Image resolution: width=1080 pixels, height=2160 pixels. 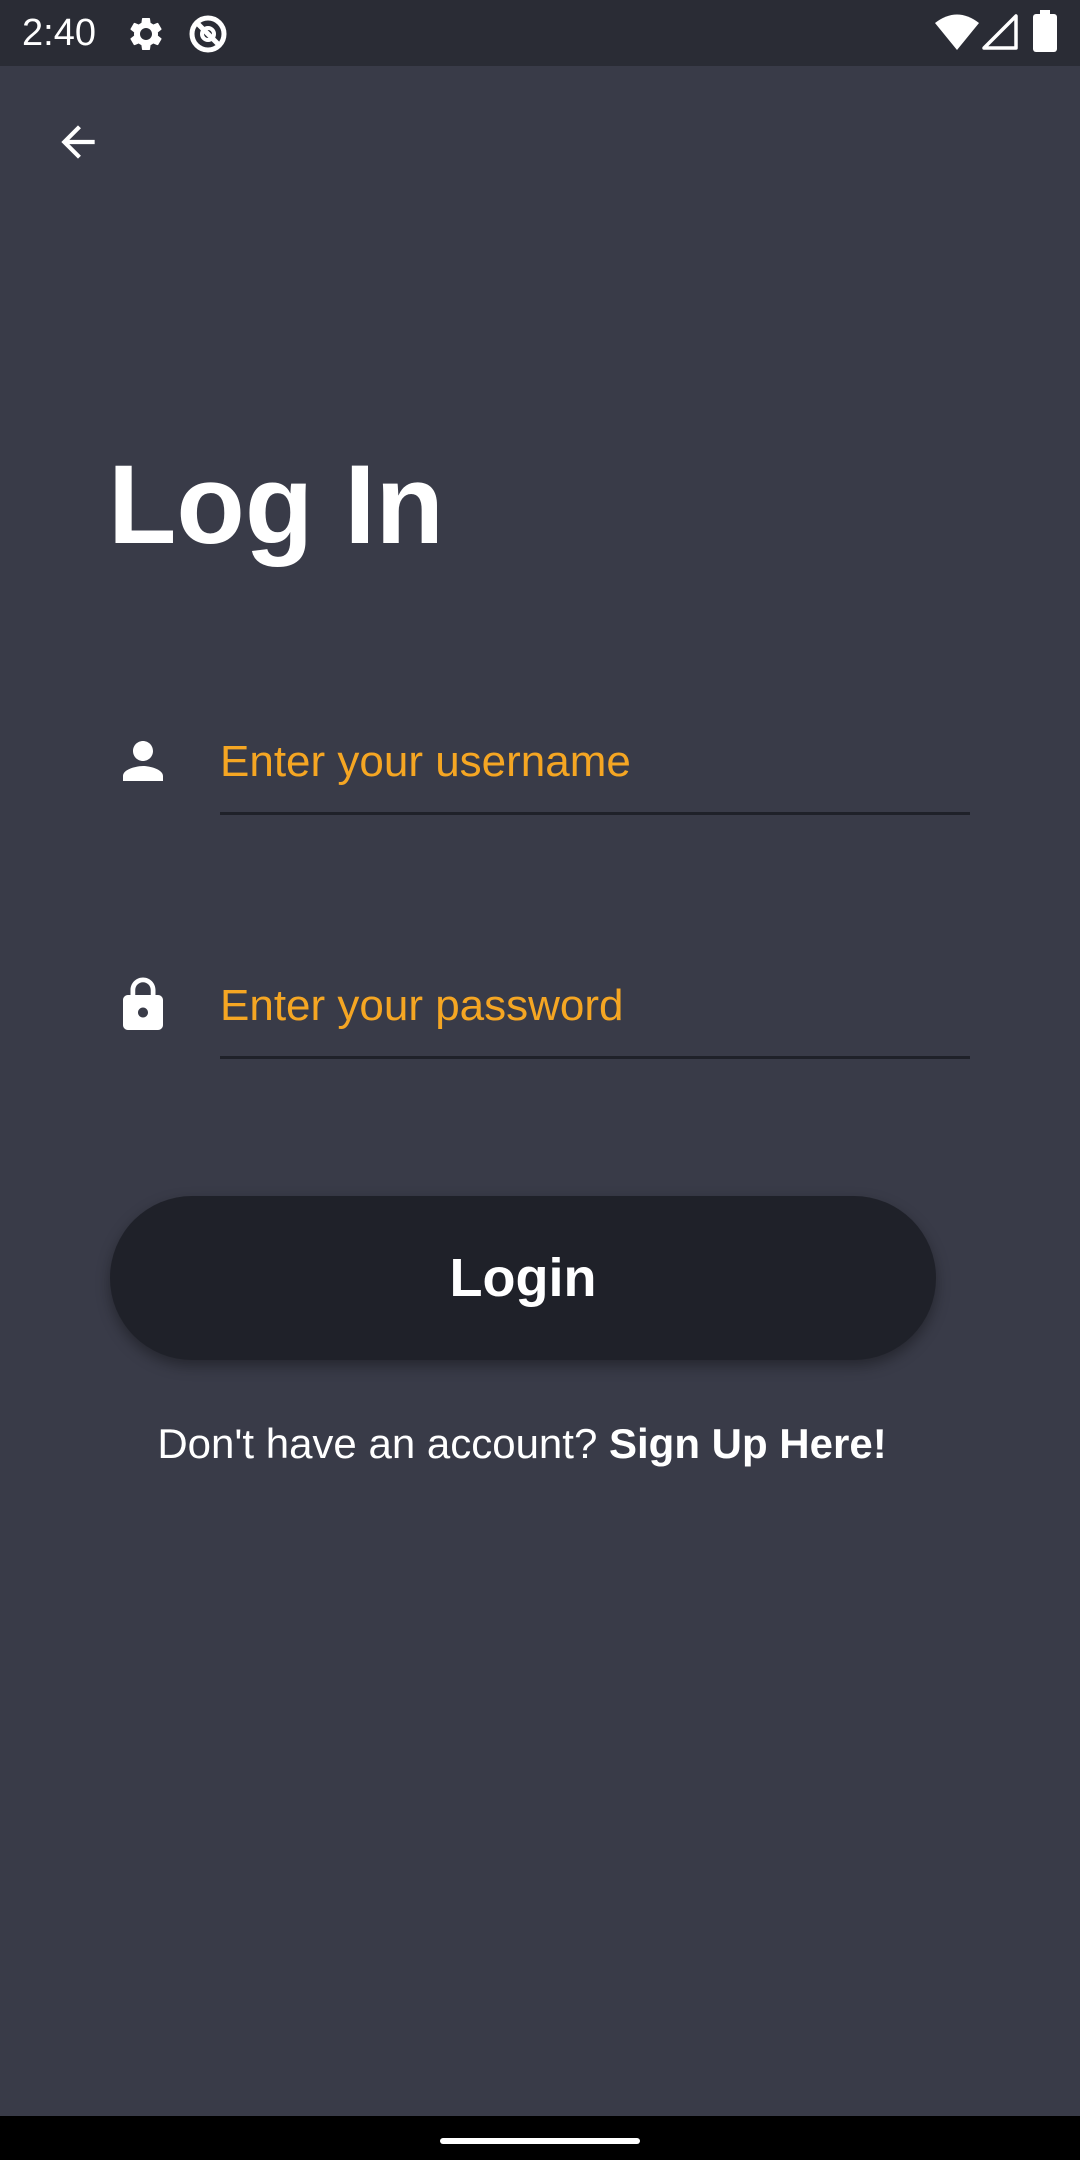 What do you see at coordinates (748, 1443) in the screenshot?
I see `signup-link: Sign Up Here!` at bounding box center [748, 1443].